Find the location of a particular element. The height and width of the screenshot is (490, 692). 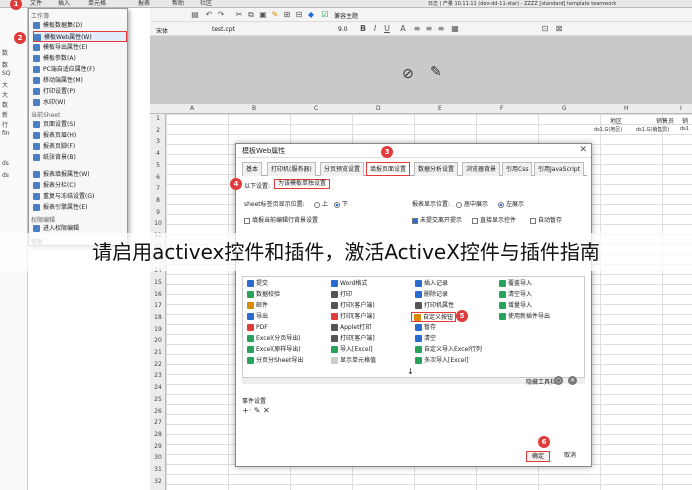

undo-icon: ↶ is located at coordinates (209, 15).